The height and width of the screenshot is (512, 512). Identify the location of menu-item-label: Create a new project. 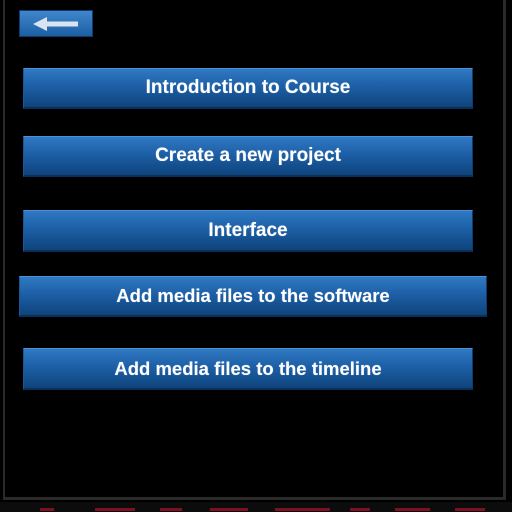
(248, 155).